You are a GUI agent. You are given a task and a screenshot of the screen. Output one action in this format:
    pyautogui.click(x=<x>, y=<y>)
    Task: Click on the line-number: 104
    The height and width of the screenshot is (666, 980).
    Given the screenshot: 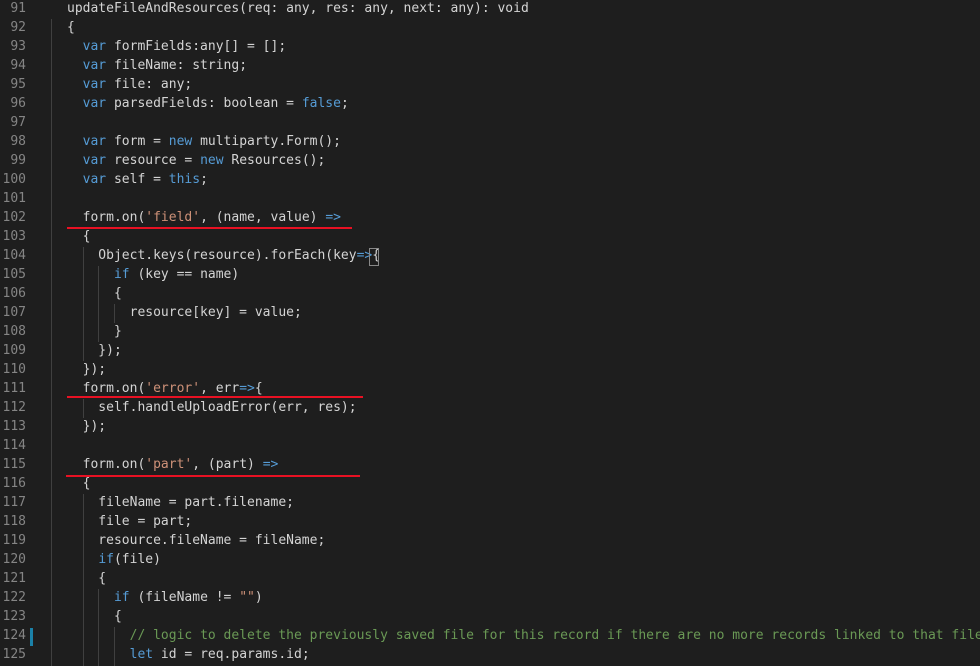 What is the action you would take?
    pyautogui.click(x=14, y=255)
    